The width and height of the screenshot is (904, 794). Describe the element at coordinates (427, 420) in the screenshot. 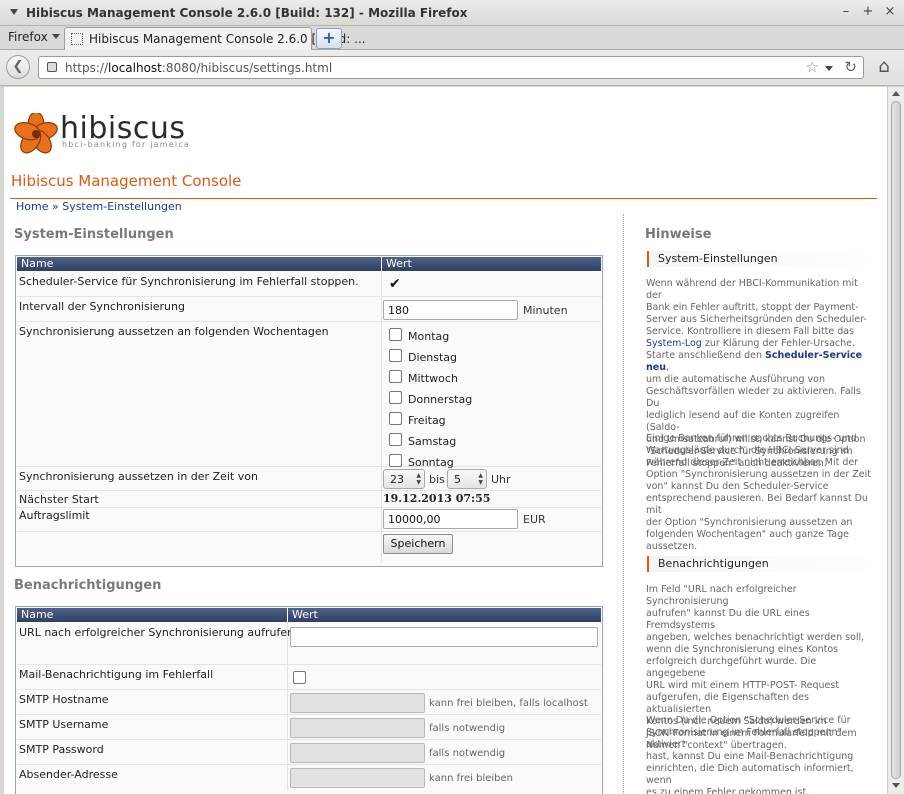

I see `weekday-label: Freitag` at that location.